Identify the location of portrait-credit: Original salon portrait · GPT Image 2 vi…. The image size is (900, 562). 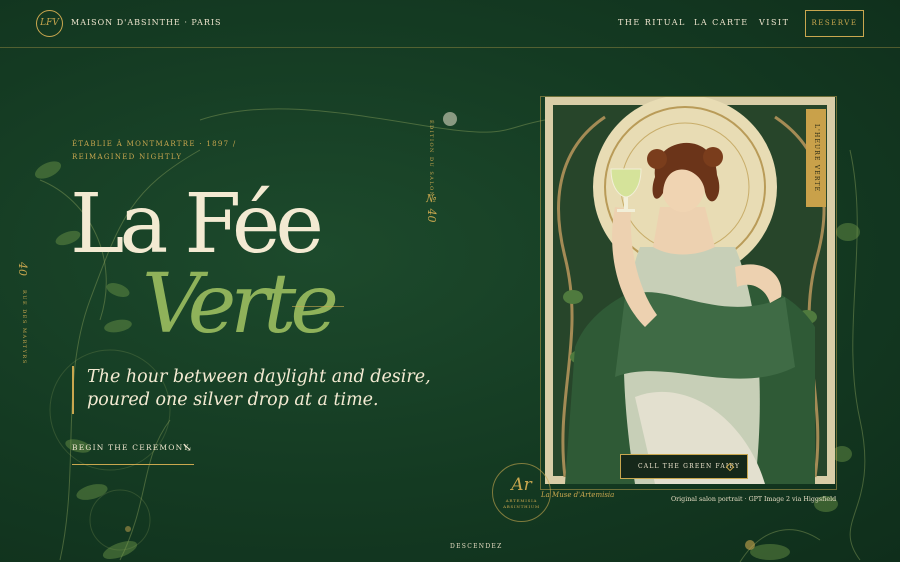
(754, 499).